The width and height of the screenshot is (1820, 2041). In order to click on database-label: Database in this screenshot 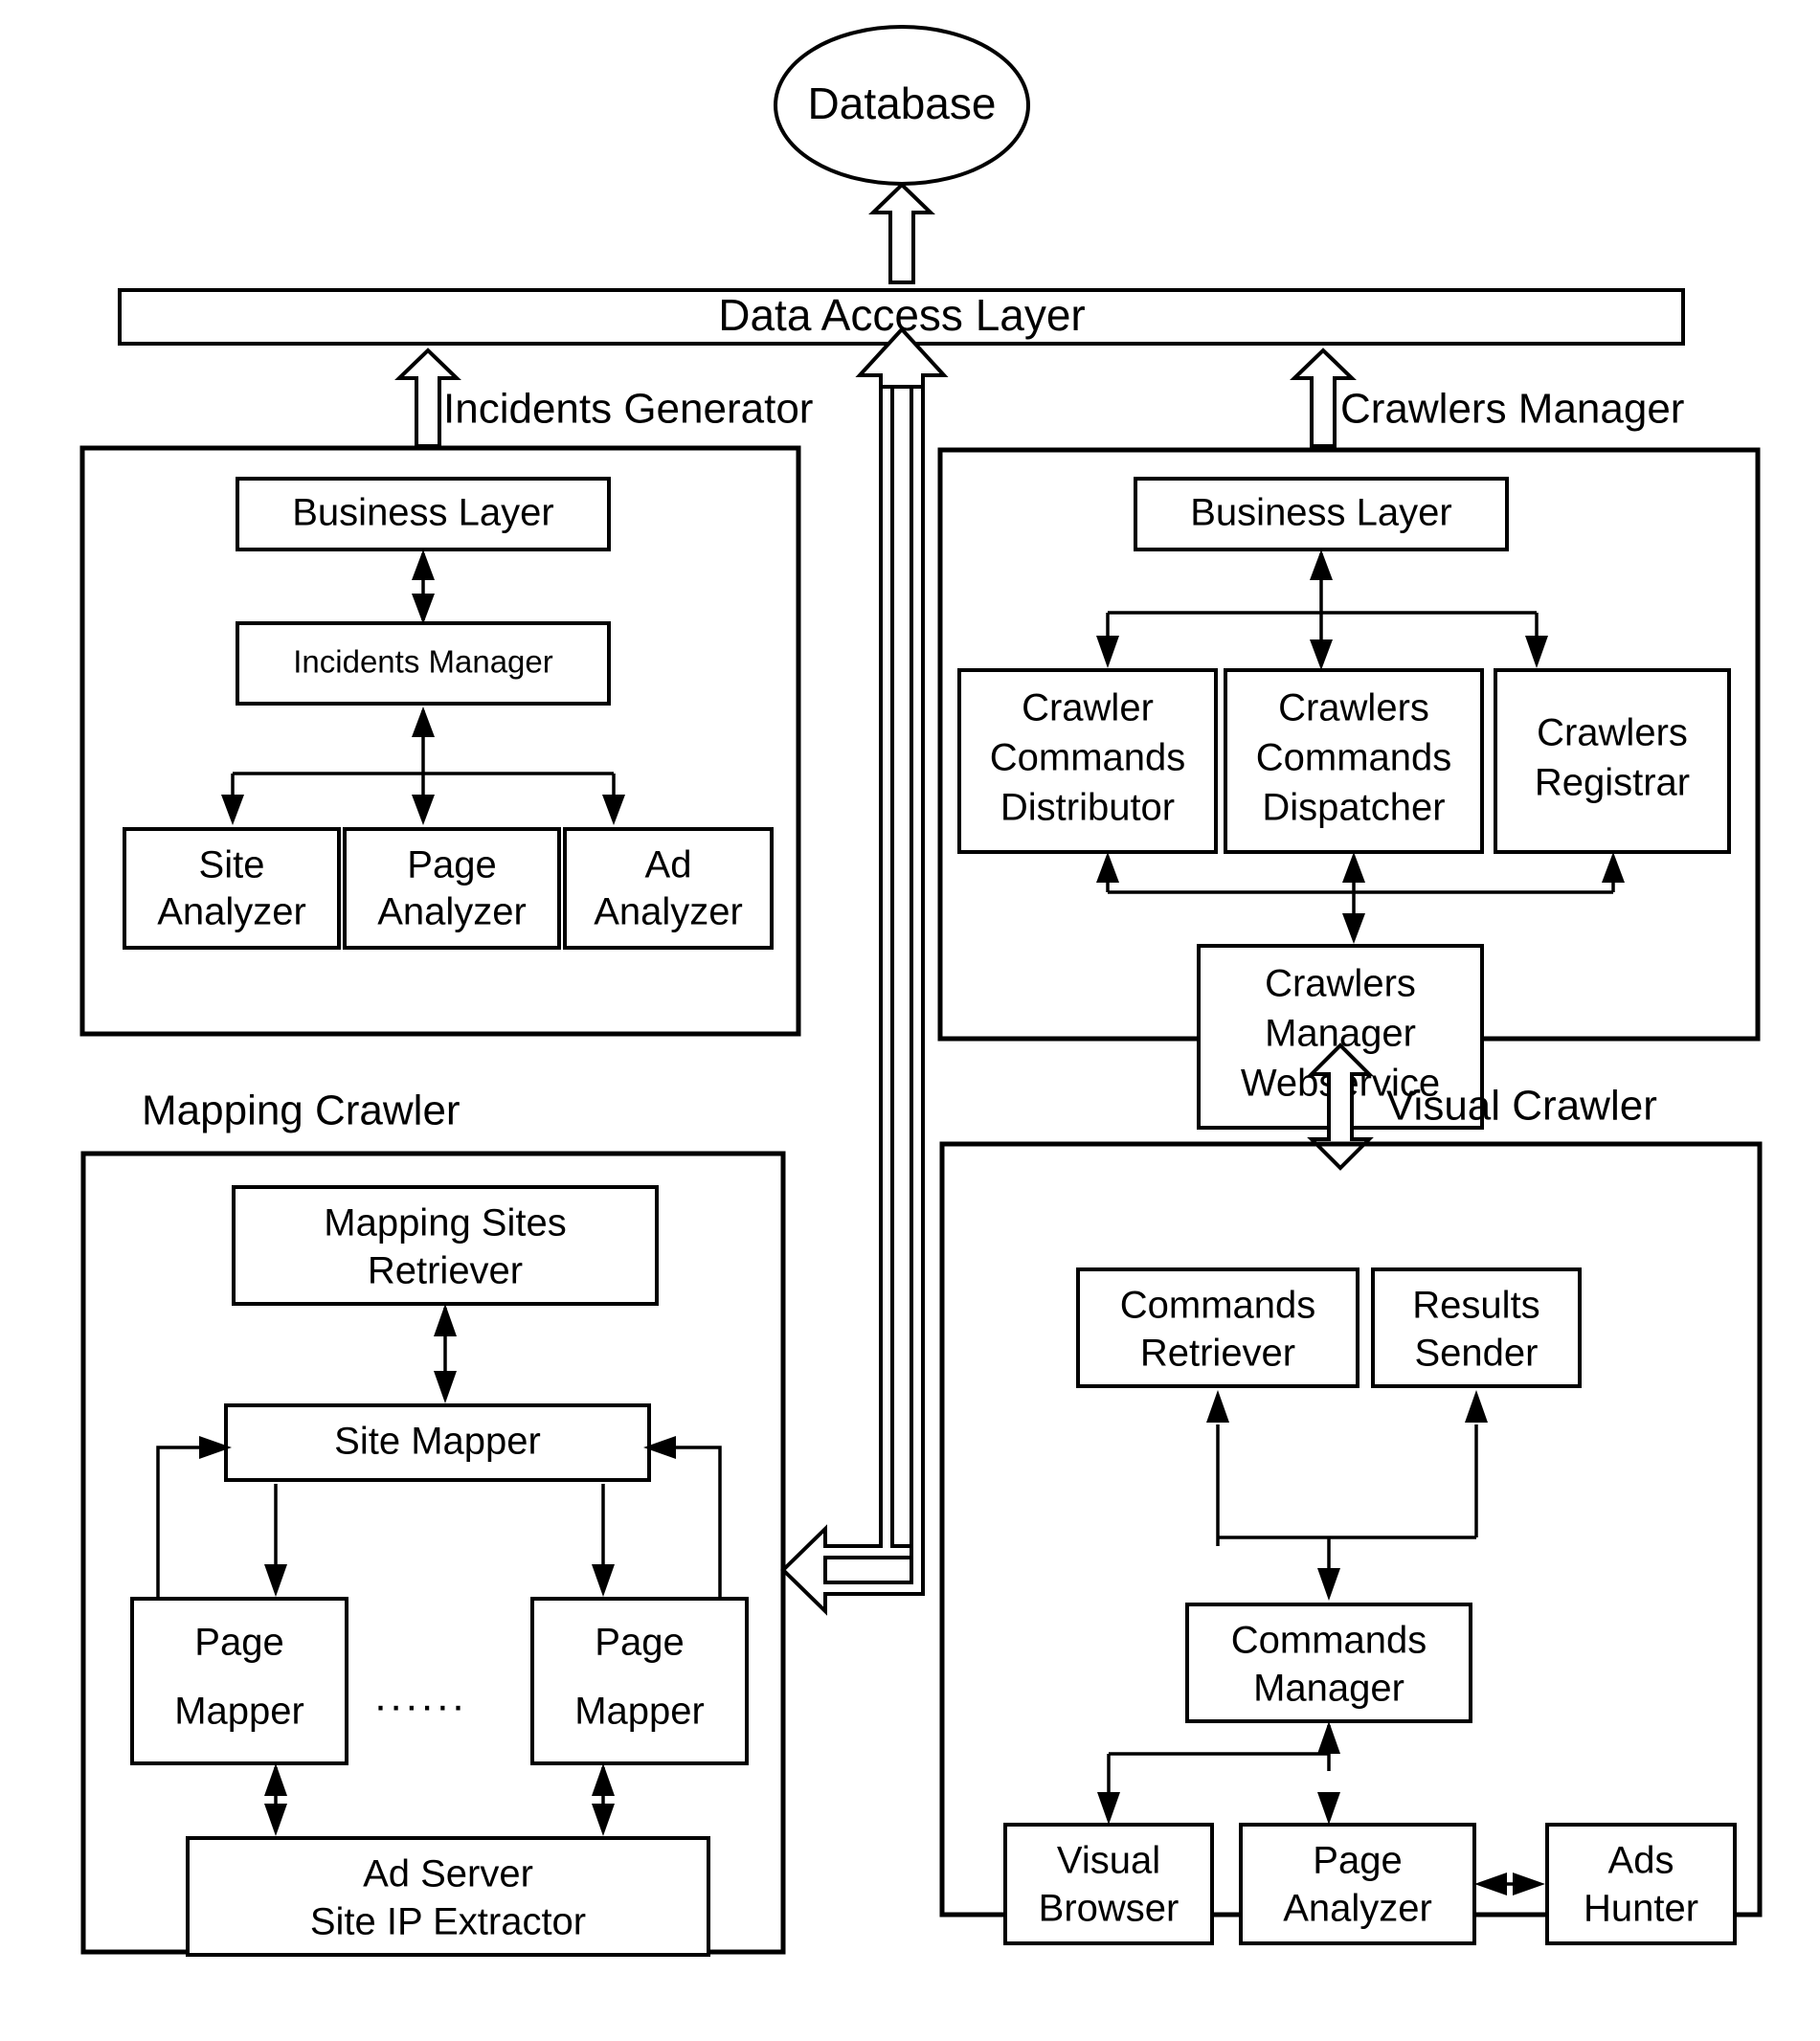, I will do `click(903, 103)`.